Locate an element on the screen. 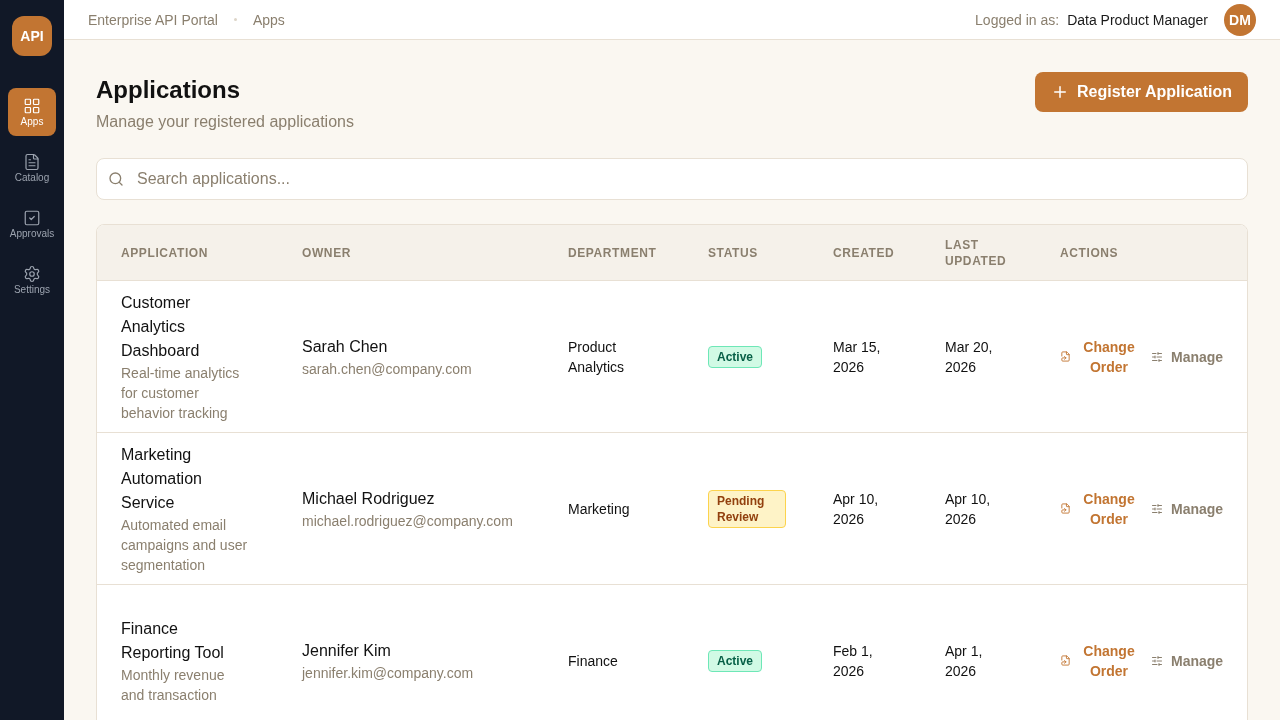 This screenshot has height=720, width=1280. sidebar-item: Approvals is located at coordinates (32, 224).